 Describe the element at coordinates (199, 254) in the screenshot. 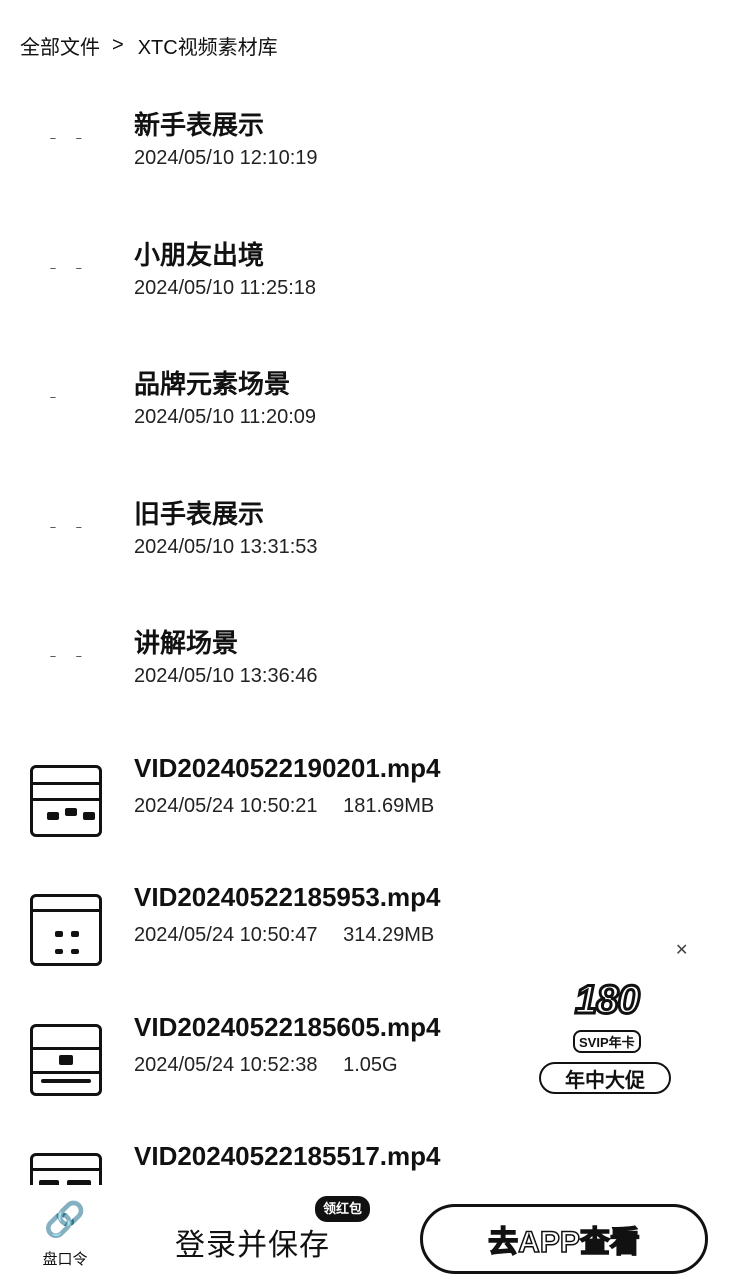

I see `file-name: 小朋友出境` at that location.